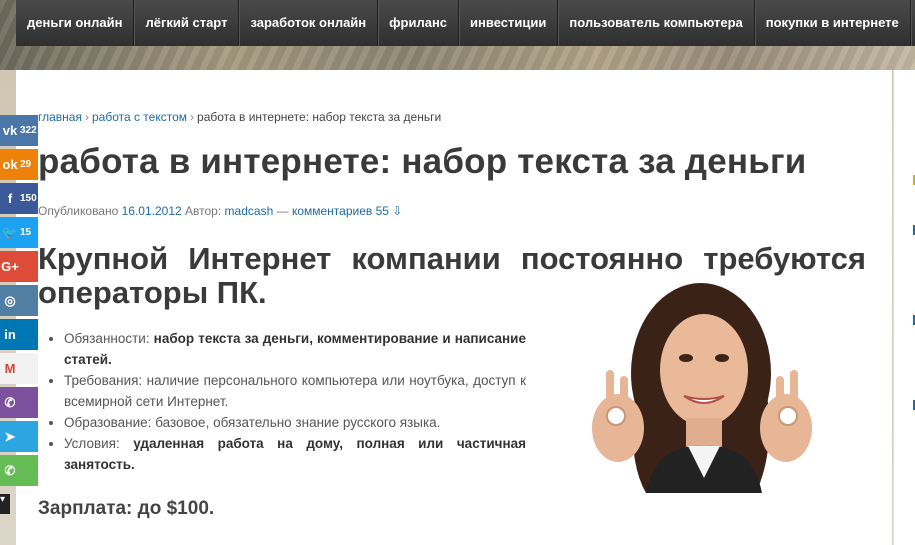  I want to click on salary-text: Зарплата: до $100., so click(126, 508).